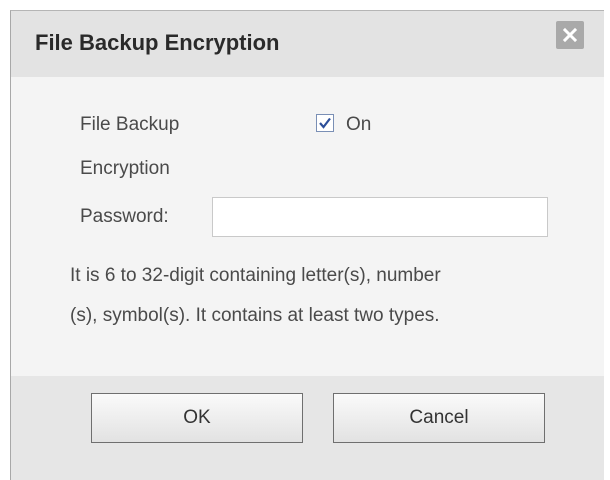 This screenshot has height=480, width=610. What do you see at coordinates (307, 44) in the screenshot?
I see `dialog-titlebar: File Backup Encryption` at bounding box center [307, 44].